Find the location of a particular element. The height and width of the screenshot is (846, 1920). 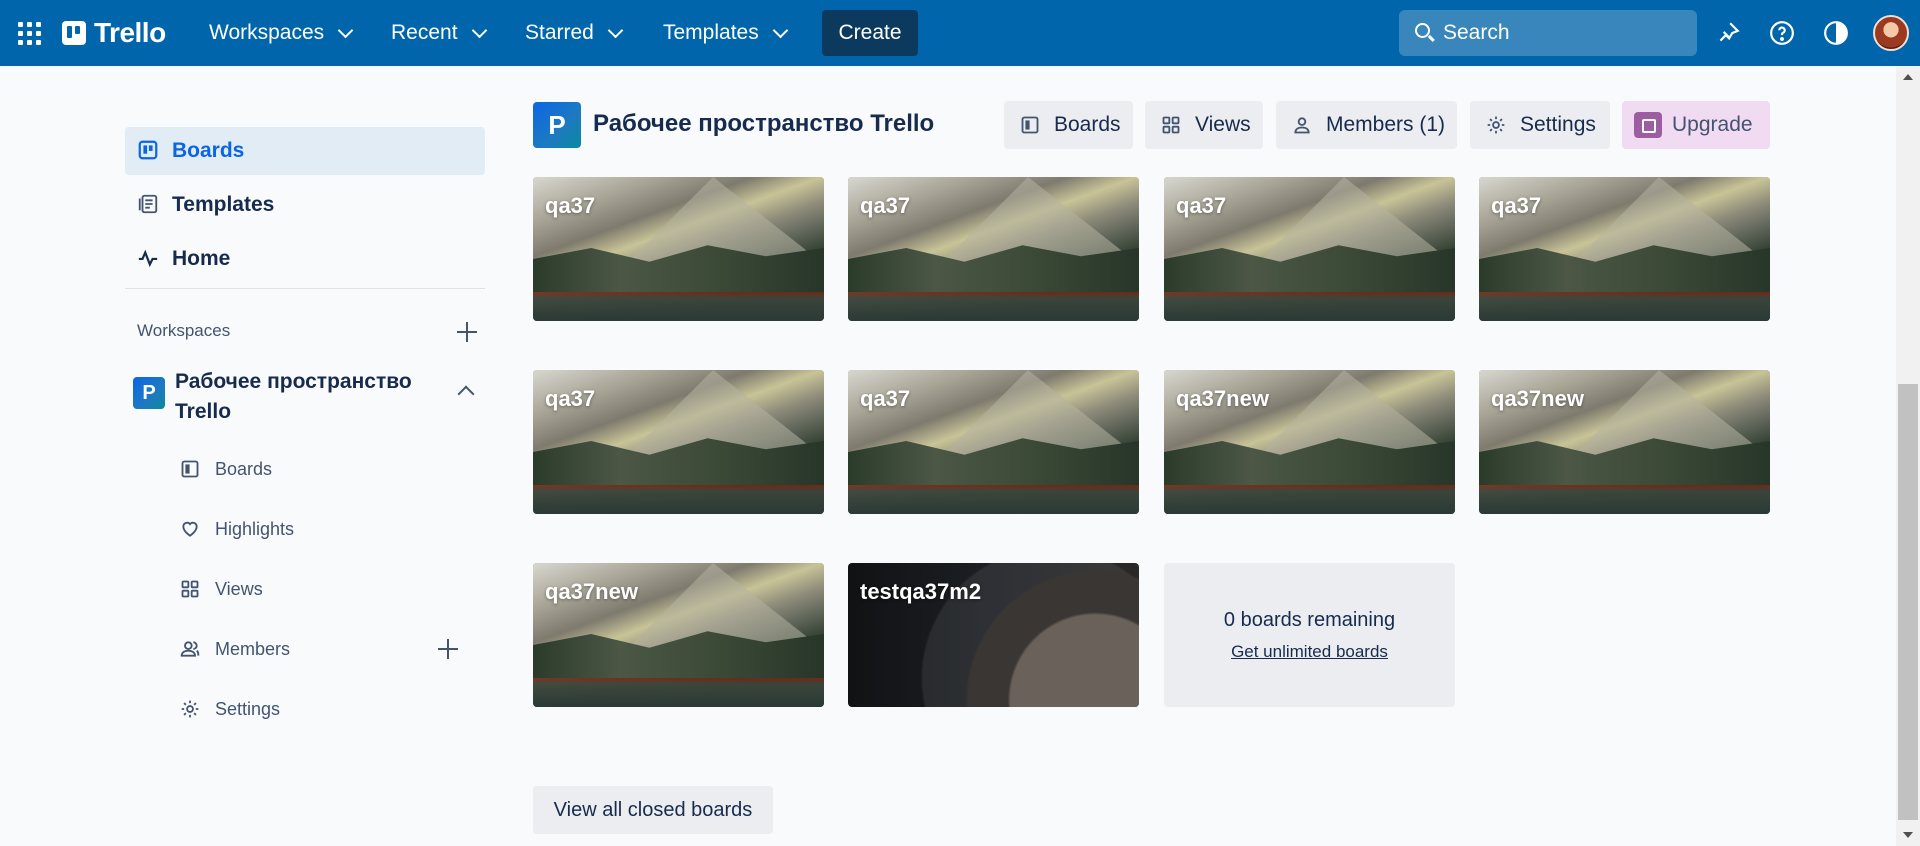

header-button-label: Views is located at coordinates (1223, 124).